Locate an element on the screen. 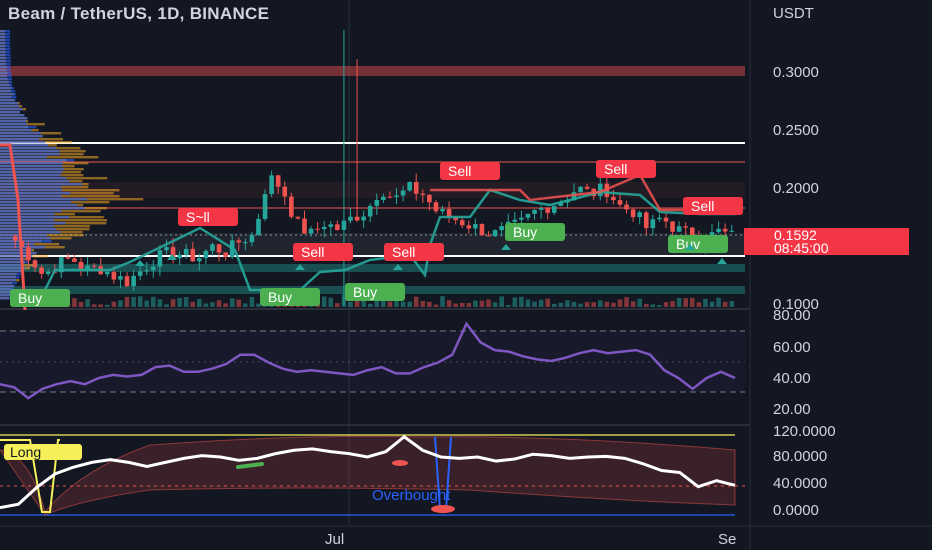 The height and width of the screenshot is (550, 932). chart-title: Beam / TetherUS, 1D, BINANCE is located at coordinates (139, 13).